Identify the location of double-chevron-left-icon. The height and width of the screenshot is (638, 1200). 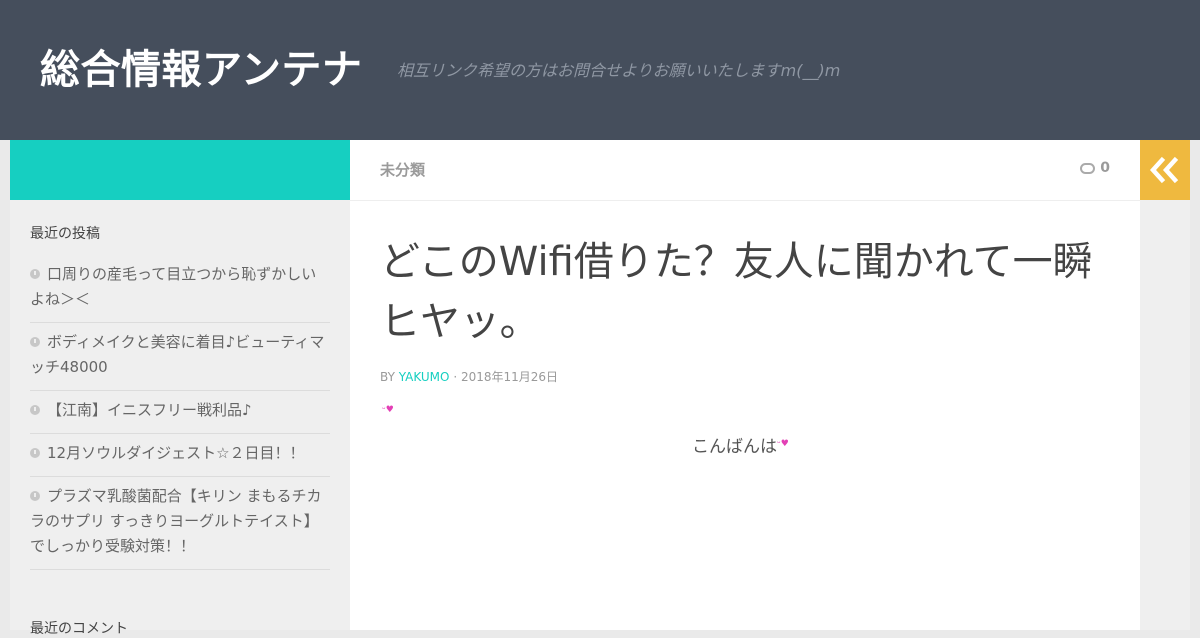
(1164, 170).